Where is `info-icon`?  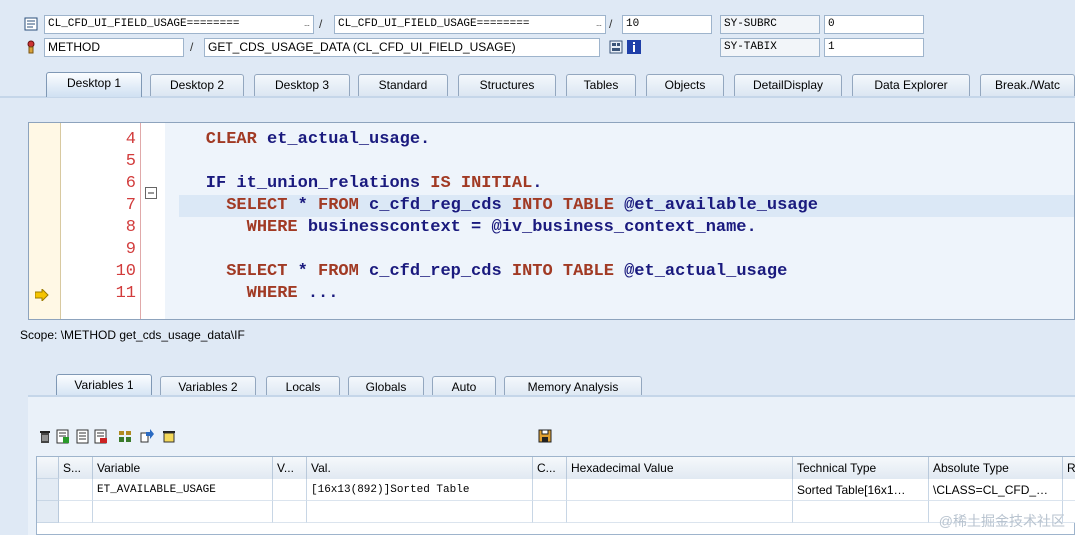 info-icon is located at coordinates (634, 47).